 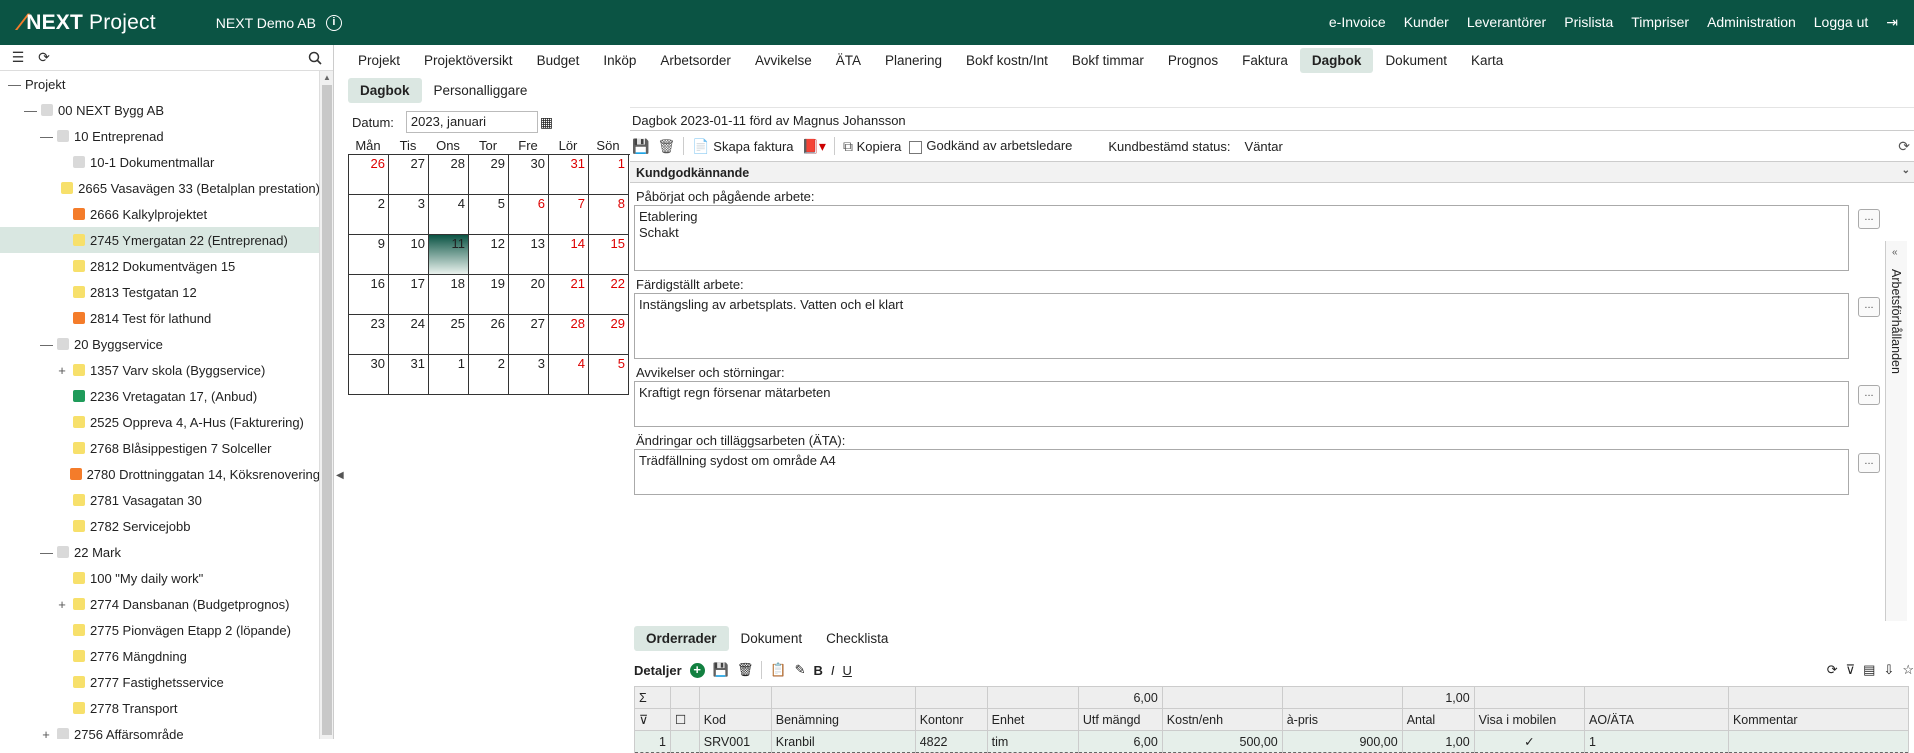 What do you see at coordinates (843, 719) in the screenshot?
I see `column-header: Benämning` at bounding box center [843, 719].